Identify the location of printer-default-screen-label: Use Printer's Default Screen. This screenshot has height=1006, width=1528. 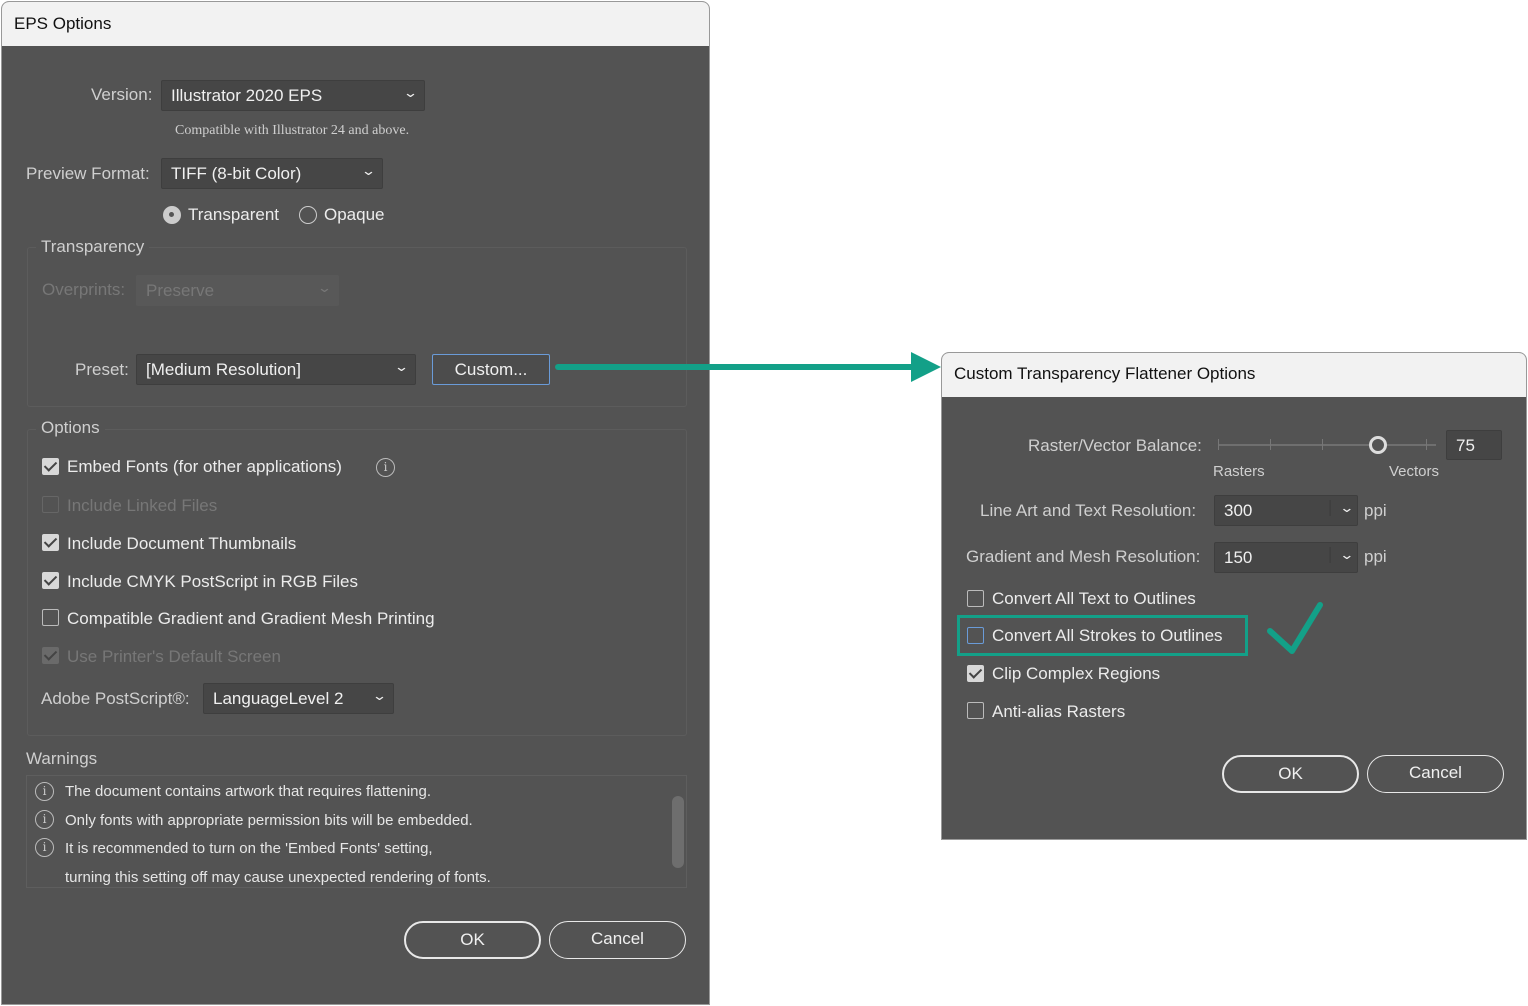
(174, 656).